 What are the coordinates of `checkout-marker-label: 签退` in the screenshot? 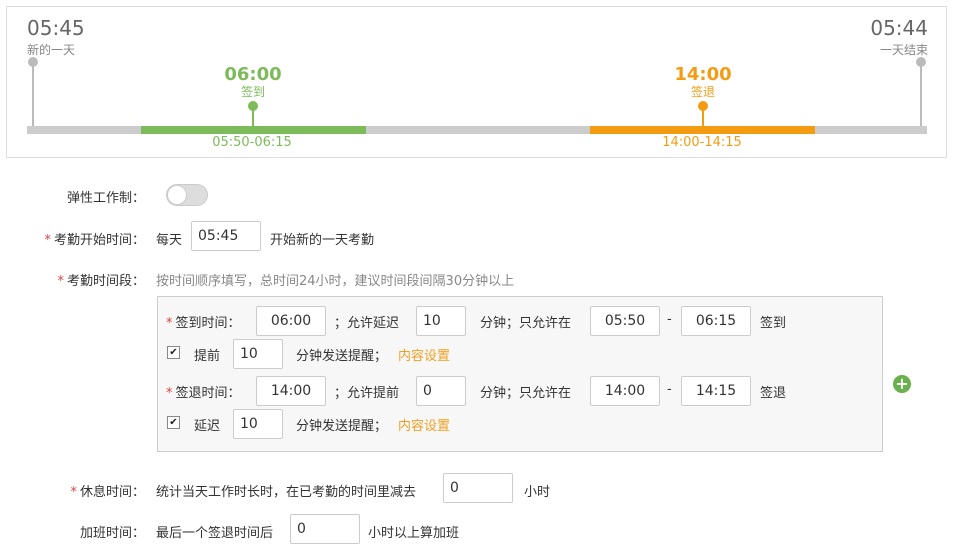 It's located at (702, 92).